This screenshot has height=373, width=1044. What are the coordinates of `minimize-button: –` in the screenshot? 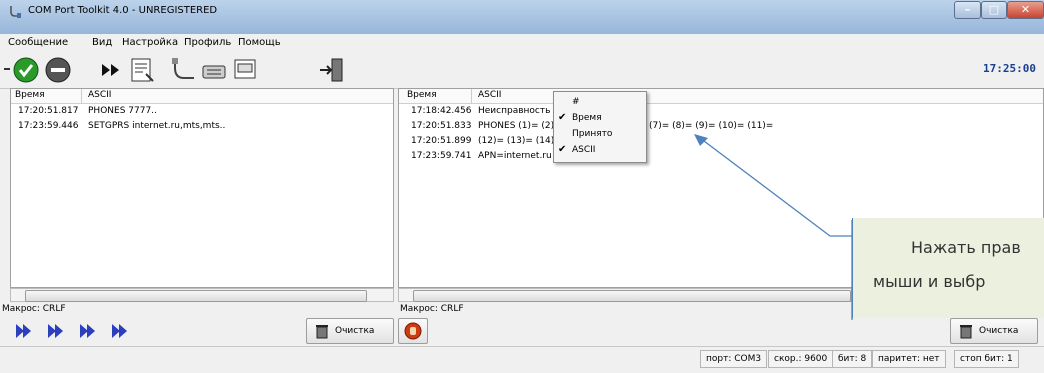 It's located at (967, 10).